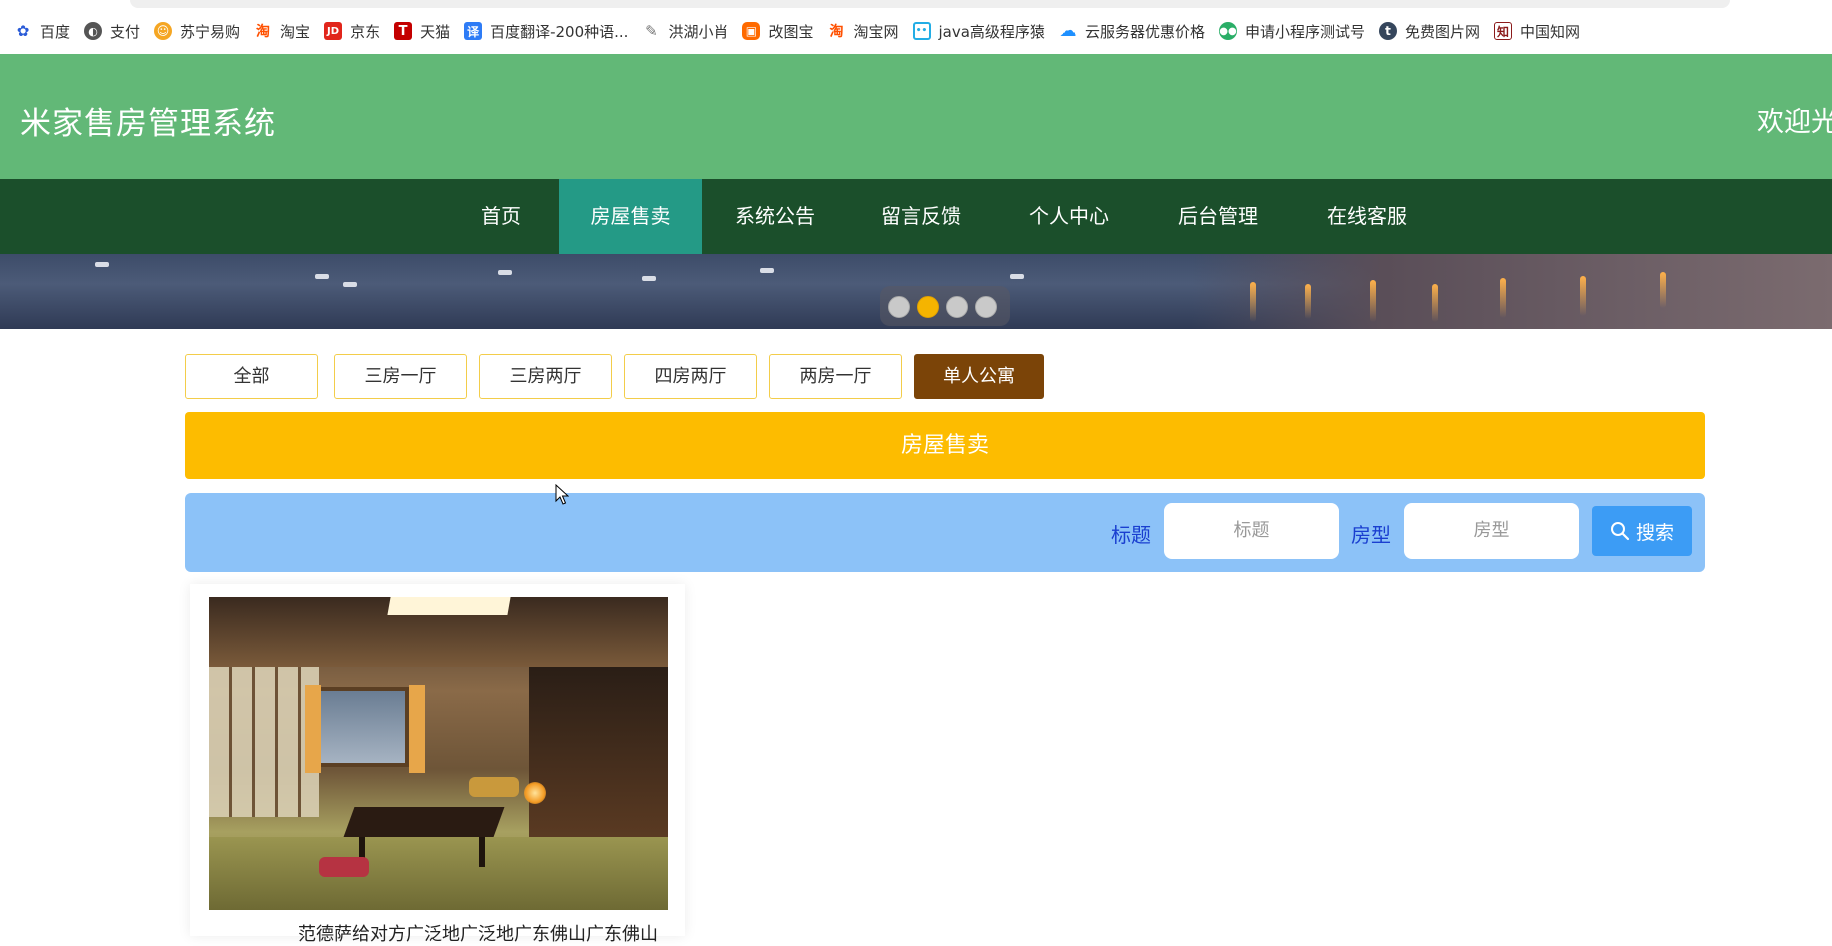 This screenshot has height=946, width=1832. I want to click on globe-icon: ◐, so click(93, 31).